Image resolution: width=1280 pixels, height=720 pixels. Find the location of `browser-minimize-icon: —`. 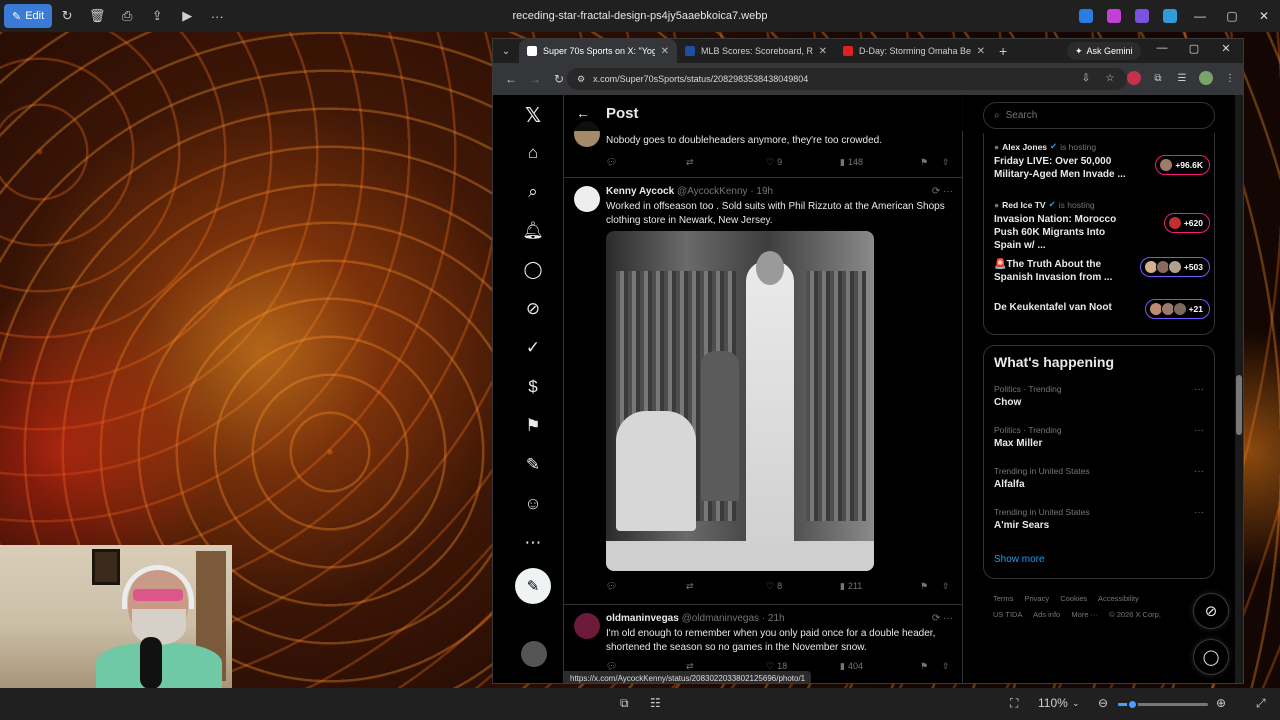

browser-minimize-icon: — is located at coordinates (1162, 48).